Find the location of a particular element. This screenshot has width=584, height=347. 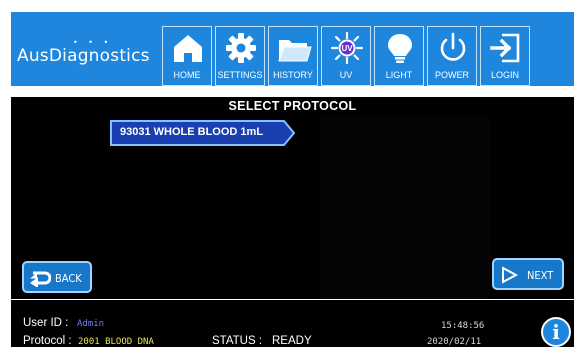

clock-time: 15:48:56 is located at coordinates (463, 326).